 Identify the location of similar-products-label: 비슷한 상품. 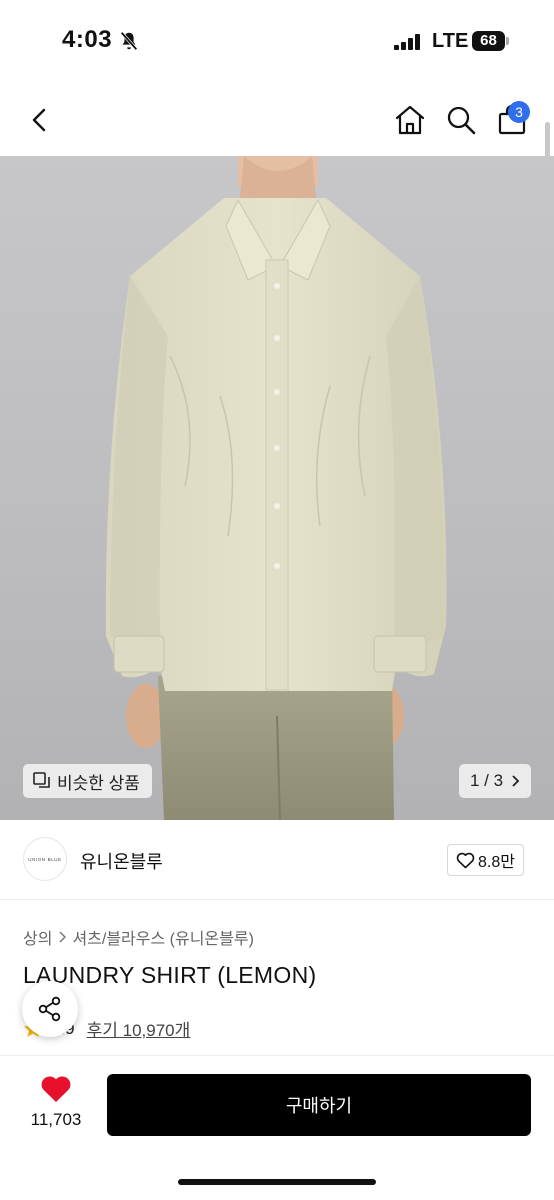
(98, 783).